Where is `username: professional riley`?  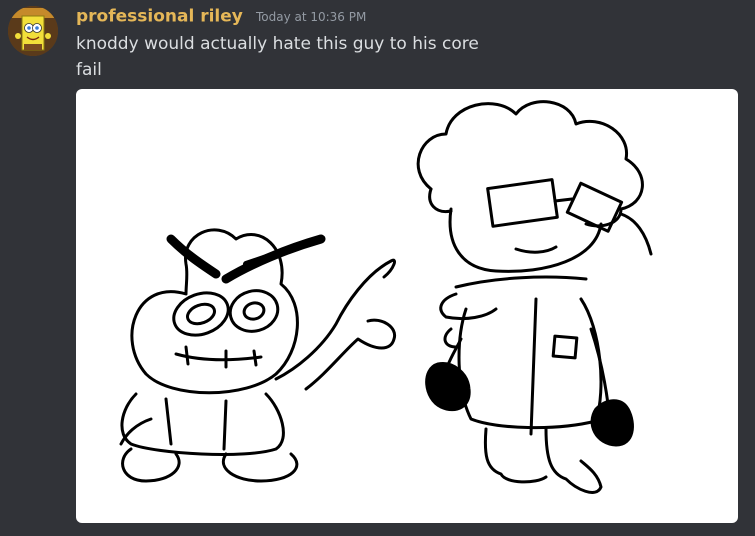
username: professional riley is located at coordinates (159, 17).